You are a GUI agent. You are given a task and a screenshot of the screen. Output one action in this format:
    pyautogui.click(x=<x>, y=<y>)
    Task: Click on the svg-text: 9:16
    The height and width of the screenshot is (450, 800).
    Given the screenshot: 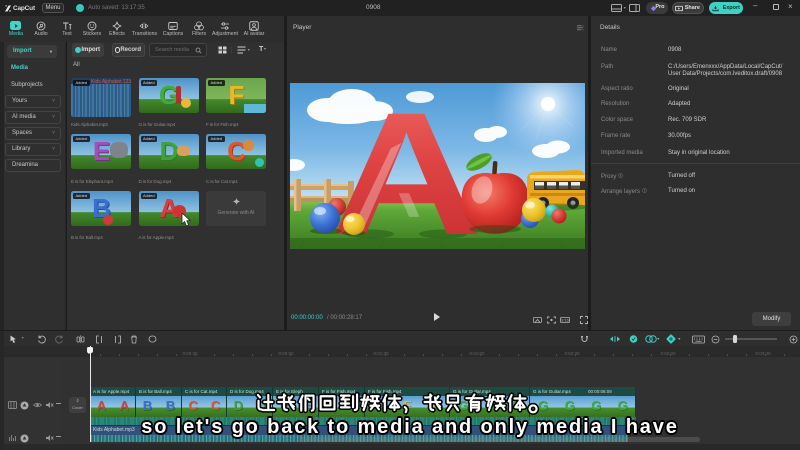 What is the action you would take?
    pyautogui.click(x=565, y=320)
    